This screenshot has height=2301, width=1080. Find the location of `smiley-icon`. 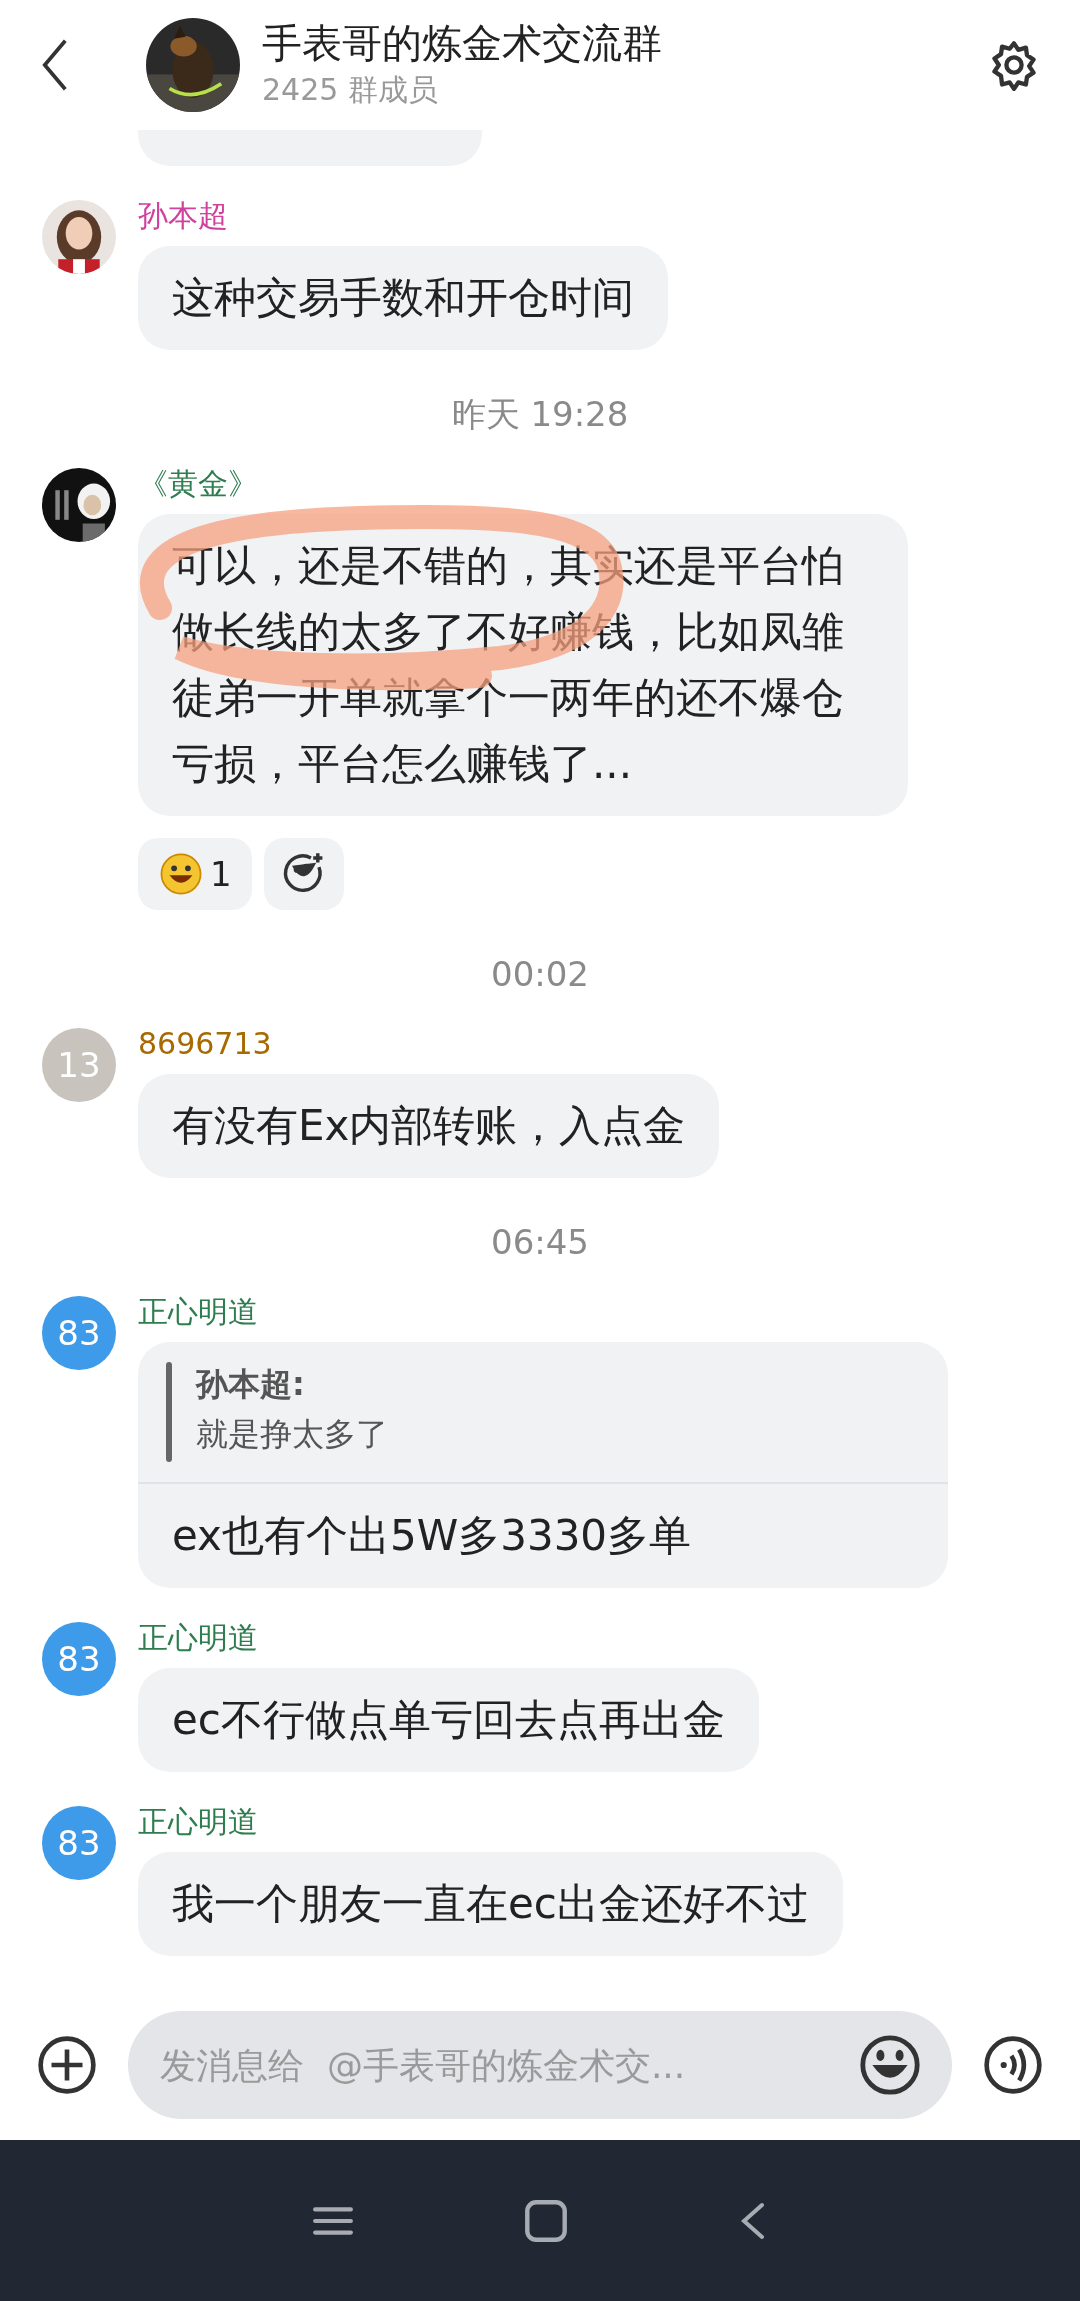

smiley-icon is located at coordinates (181, 874).